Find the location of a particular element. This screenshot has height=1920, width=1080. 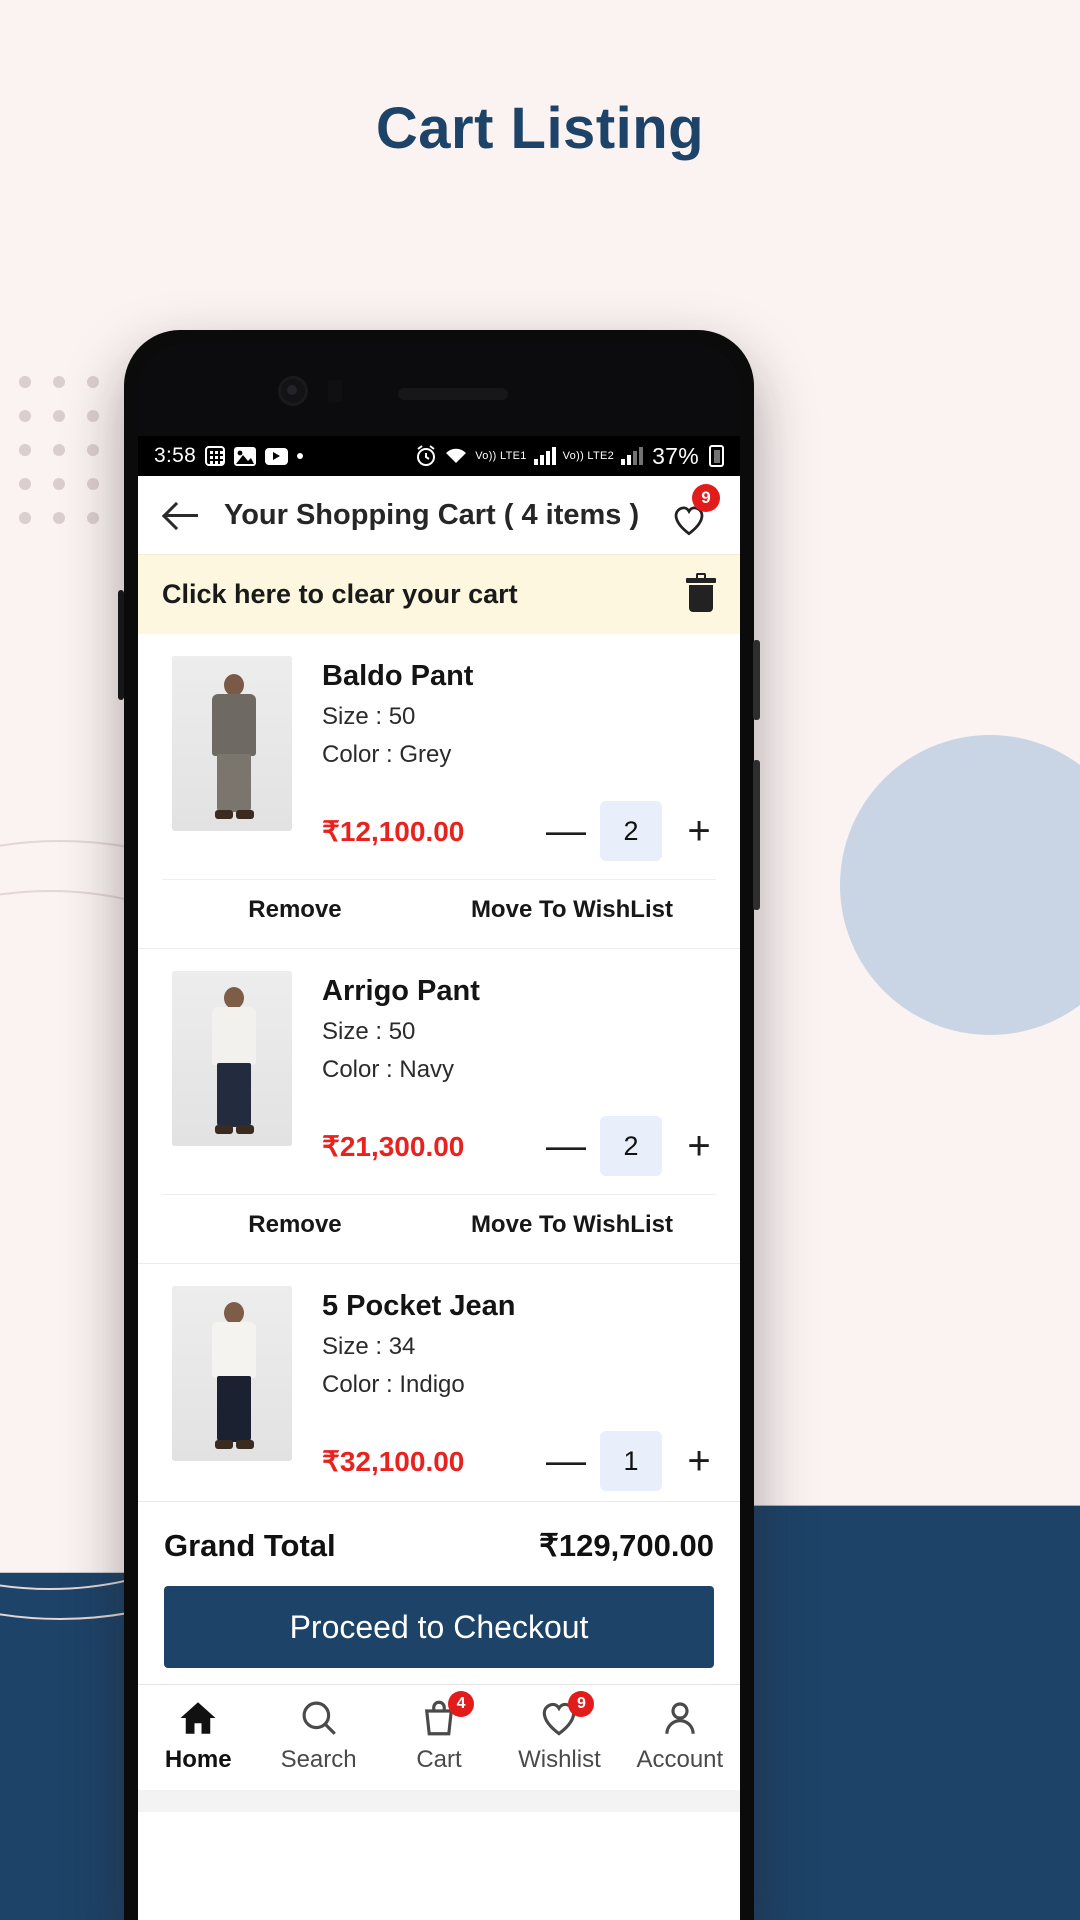

grand-total-row: Grand Total ₹129,700.00 is located at coordinates (439, 1541).